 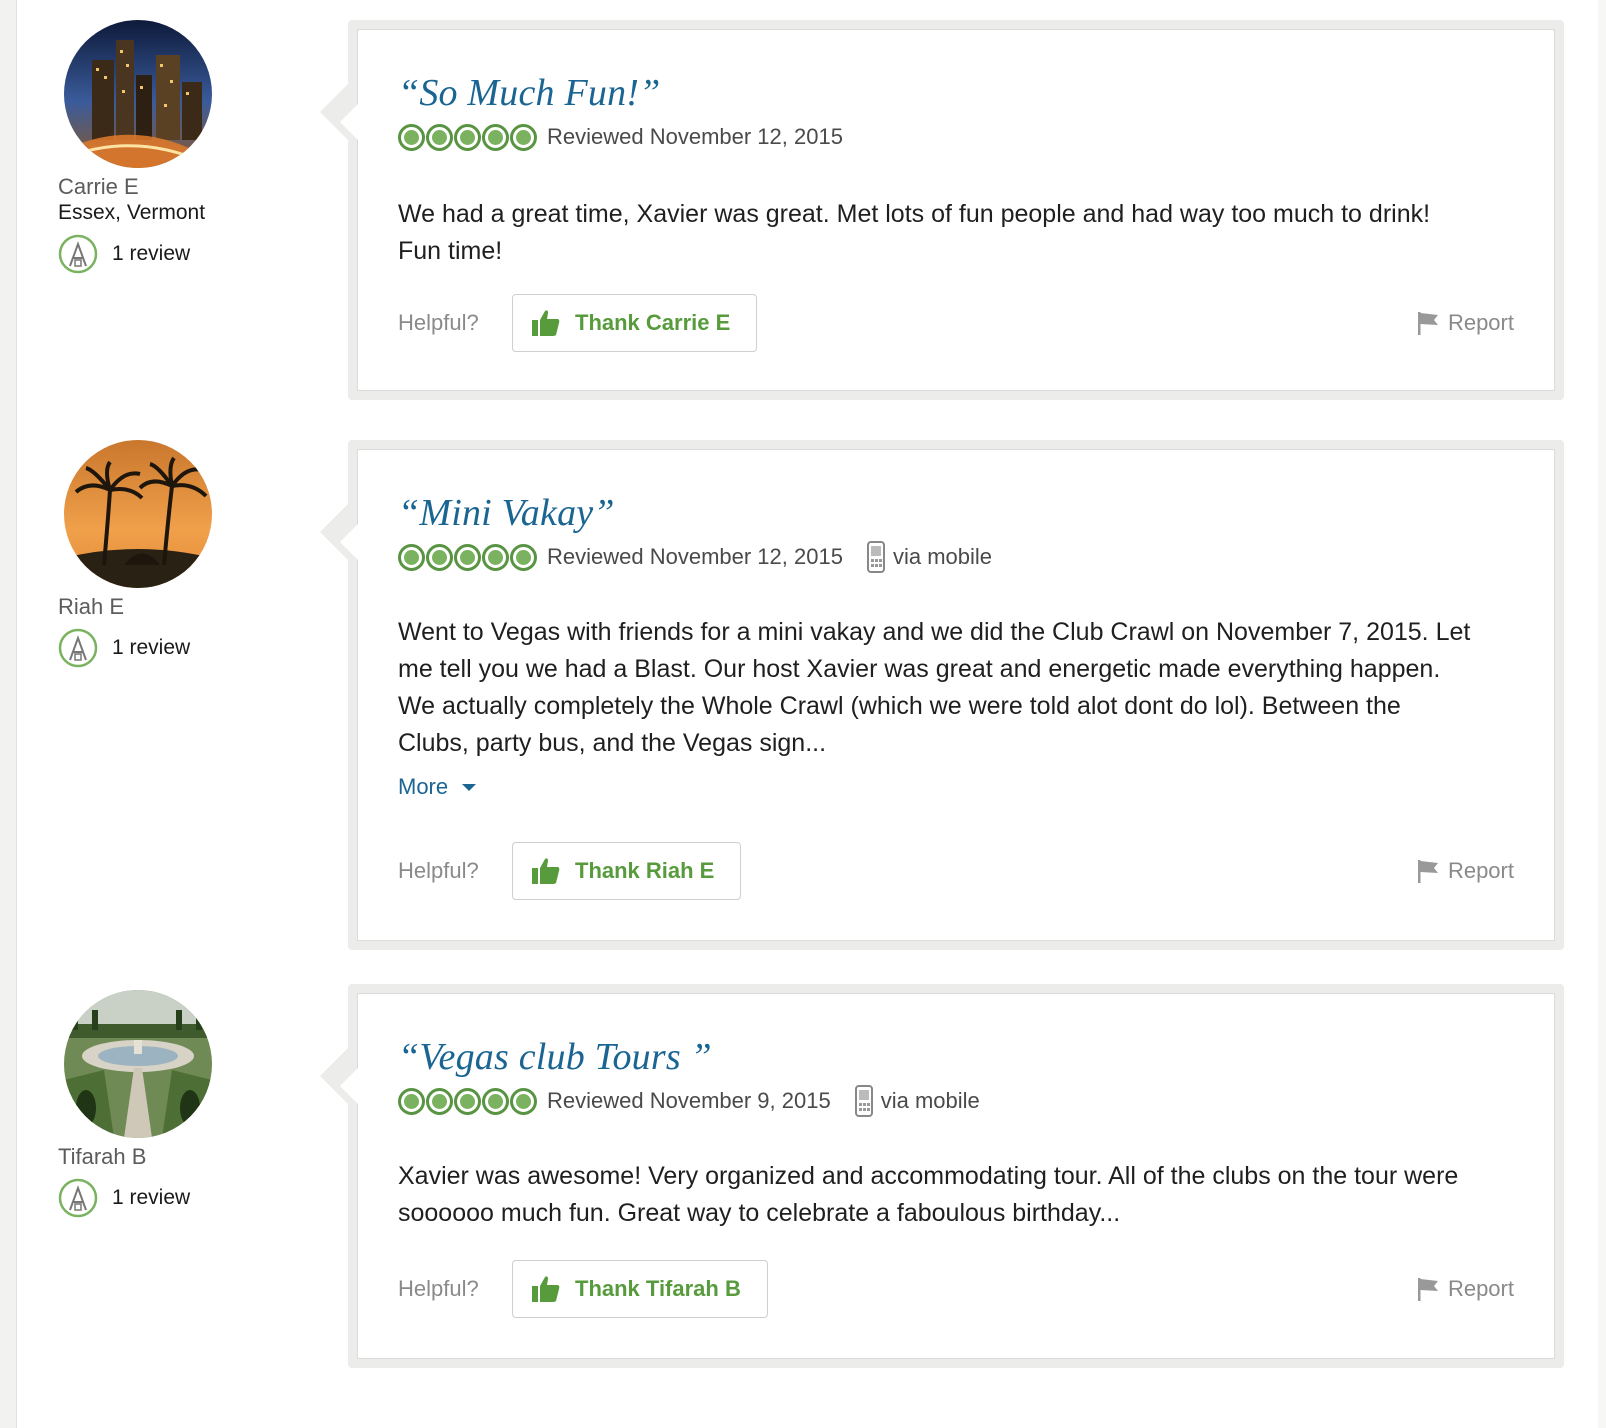 I want to click on review-date: Reviewed November 9, 2015, so click(x=689, y=1100).